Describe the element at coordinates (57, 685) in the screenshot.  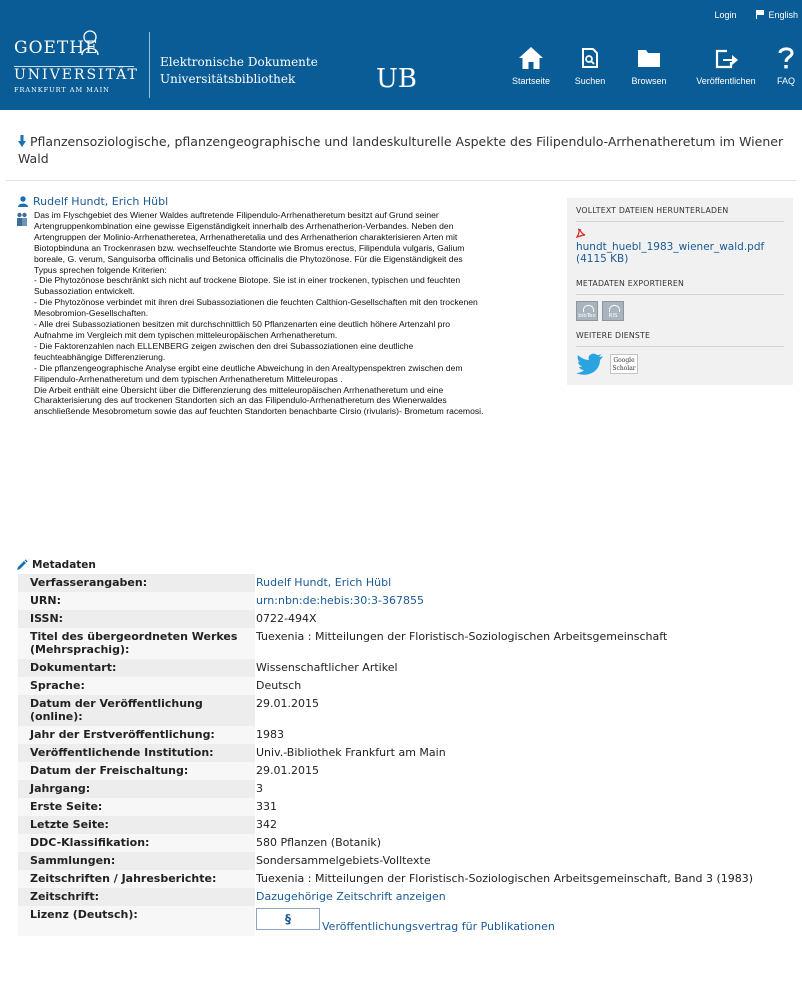
I see `metadata-label: Sprache:` at that location.